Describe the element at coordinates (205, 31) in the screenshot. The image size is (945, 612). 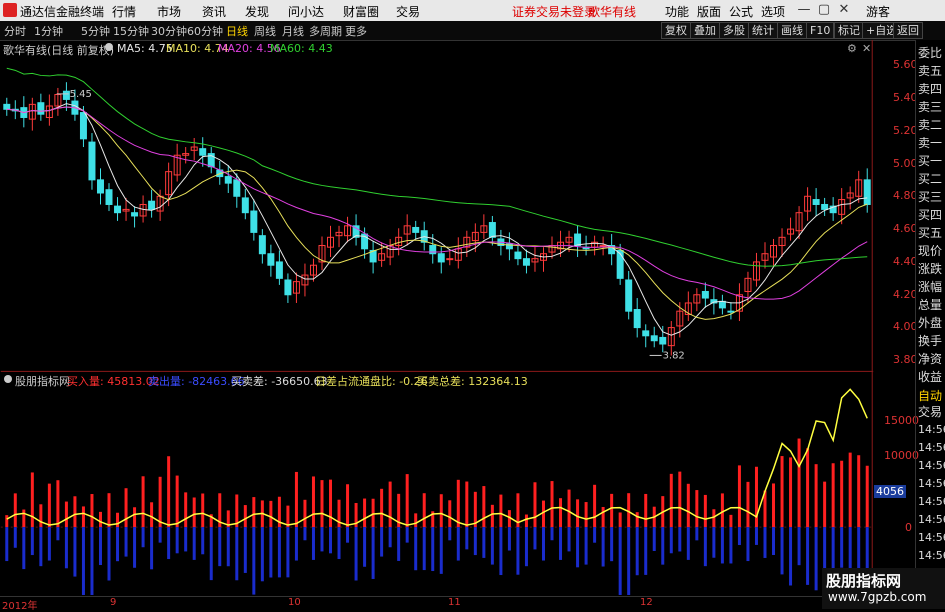
I see `period-60min: 60分钟` at that location.